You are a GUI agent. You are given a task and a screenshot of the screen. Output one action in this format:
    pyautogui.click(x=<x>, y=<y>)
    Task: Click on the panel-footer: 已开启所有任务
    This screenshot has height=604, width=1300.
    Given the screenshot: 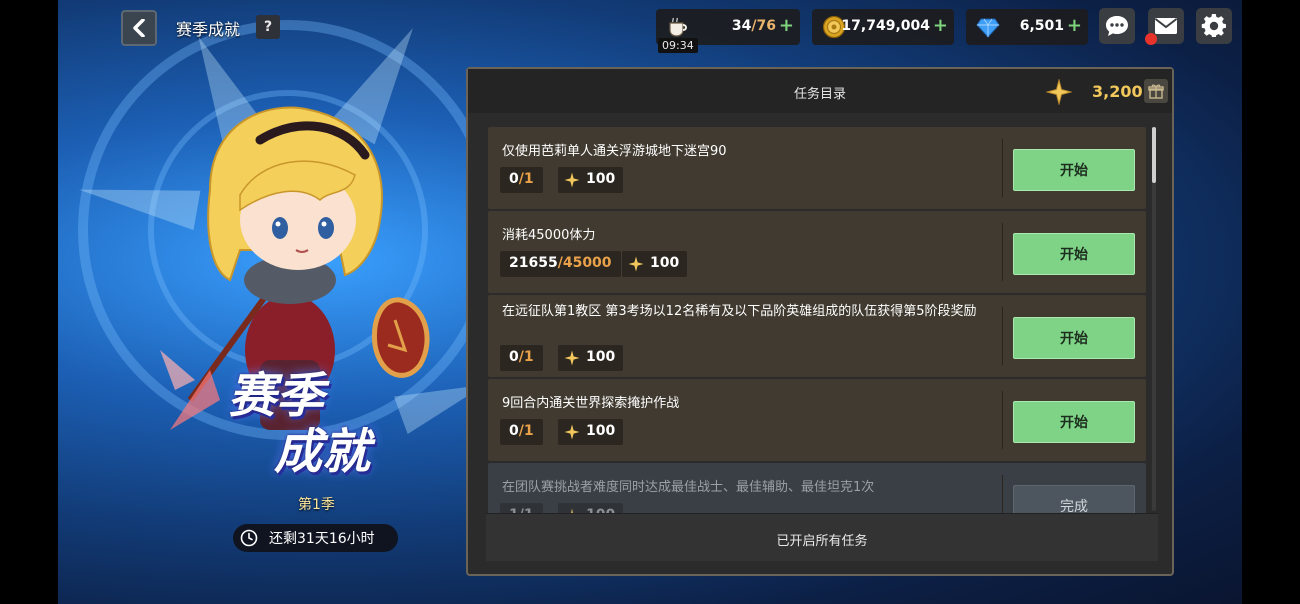 What is the action you would take?
    pyautogui.click(x=822, y=537)
    